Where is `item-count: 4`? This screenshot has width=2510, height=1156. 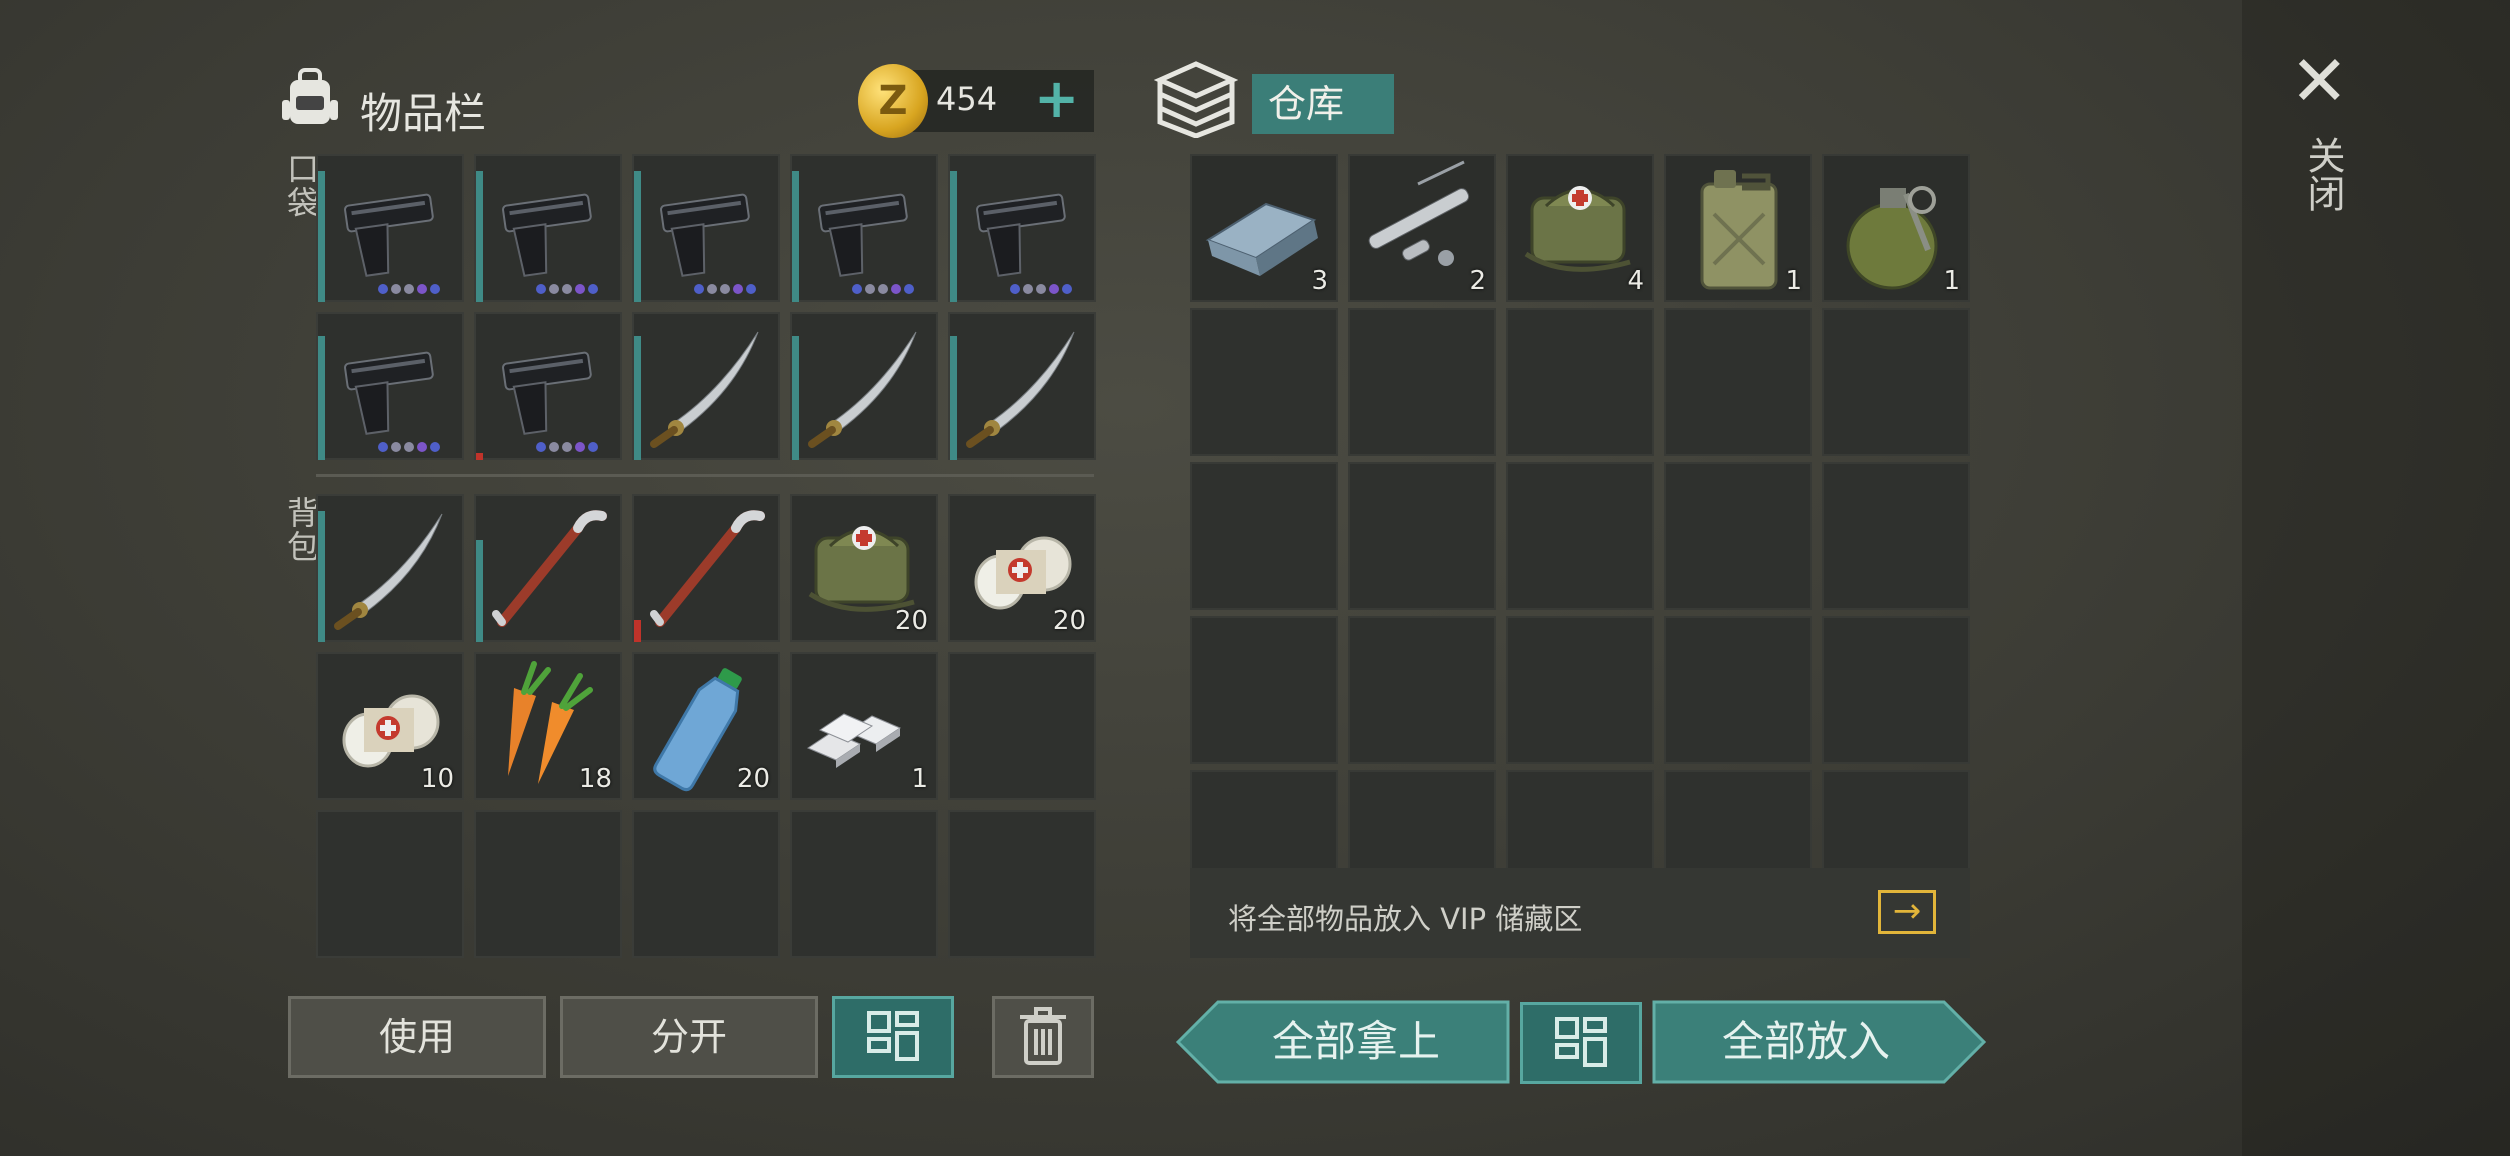
item-count: 4 is located at coordinates (1635, 281).